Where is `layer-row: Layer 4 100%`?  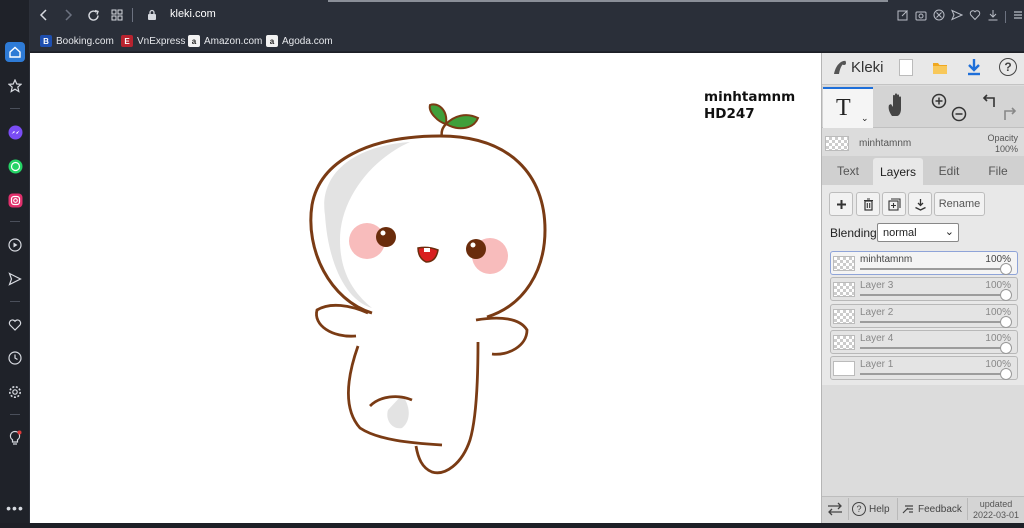
layer-row: Layer 4 100% is located at coordinates (924, 341).